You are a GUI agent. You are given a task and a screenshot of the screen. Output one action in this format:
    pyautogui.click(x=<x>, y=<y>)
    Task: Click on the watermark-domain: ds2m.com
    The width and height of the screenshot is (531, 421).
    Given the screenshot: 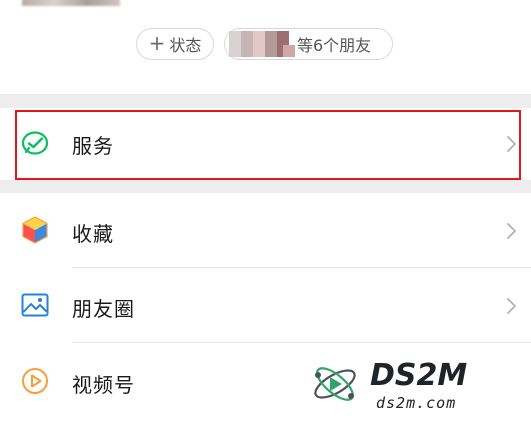 What is the action you would take?
    pyautogui.click(x=416, y=403)
    